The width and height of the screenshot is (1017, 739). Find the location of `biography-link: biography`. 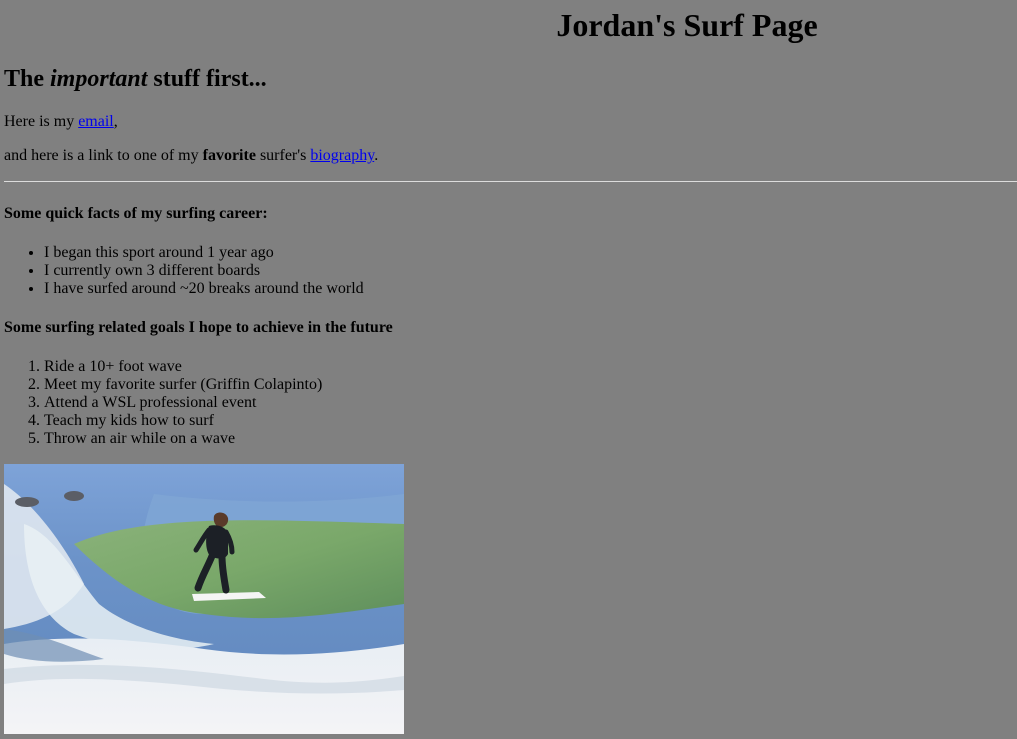

biography-link: biography is located at coordinates (342, 155).